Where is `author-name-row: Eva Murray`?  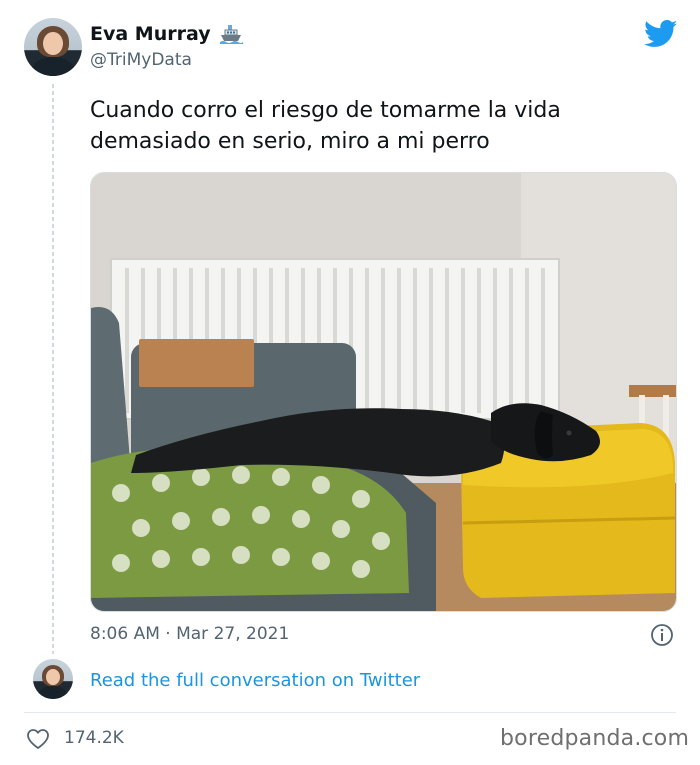 author-name-row: Eva Murray is located at coordinates (166, 34).